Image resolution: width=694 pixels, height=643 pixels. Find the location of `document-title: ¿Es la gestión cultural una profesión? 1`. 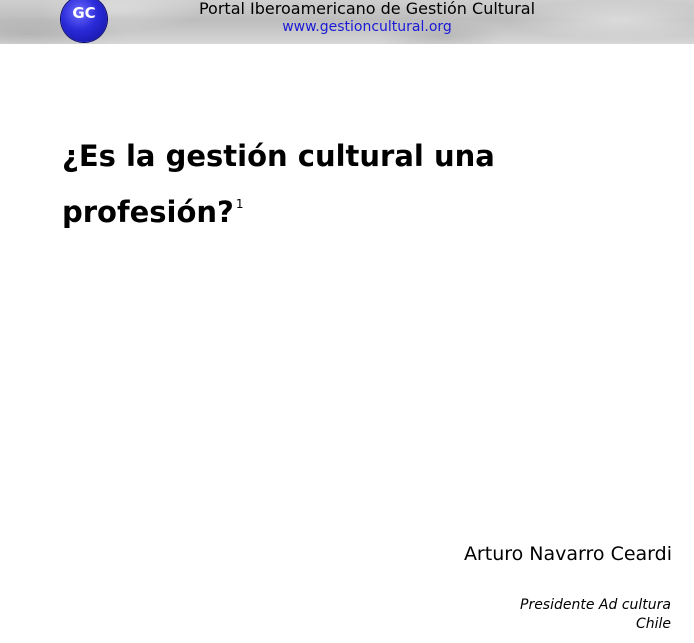

document-title: ¿Es la gestión cultural una profesión? 1 is located at coordinates (342, 184).